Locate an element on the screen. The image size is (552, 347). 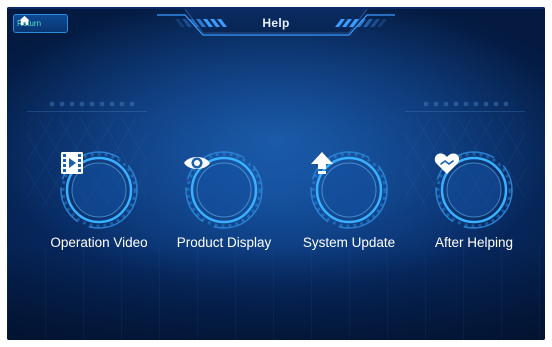
film-play-icon is located at coordinates (72, 163).